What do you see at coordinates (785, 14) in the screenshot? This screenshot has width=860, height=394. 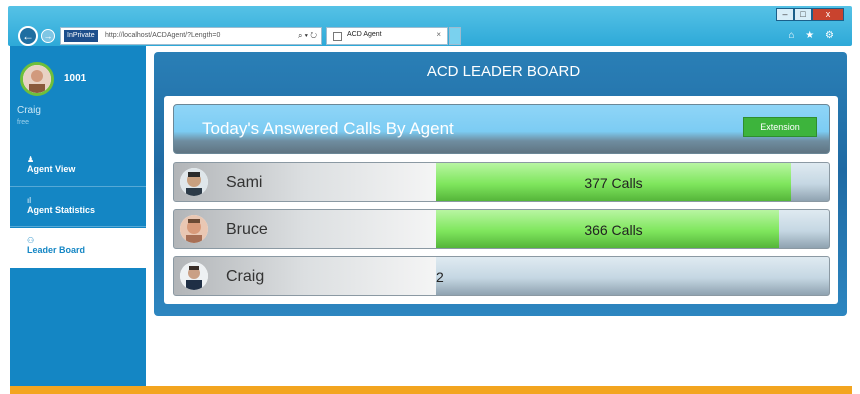 I see `minimize-button: –` at bounding box center [785, 14].